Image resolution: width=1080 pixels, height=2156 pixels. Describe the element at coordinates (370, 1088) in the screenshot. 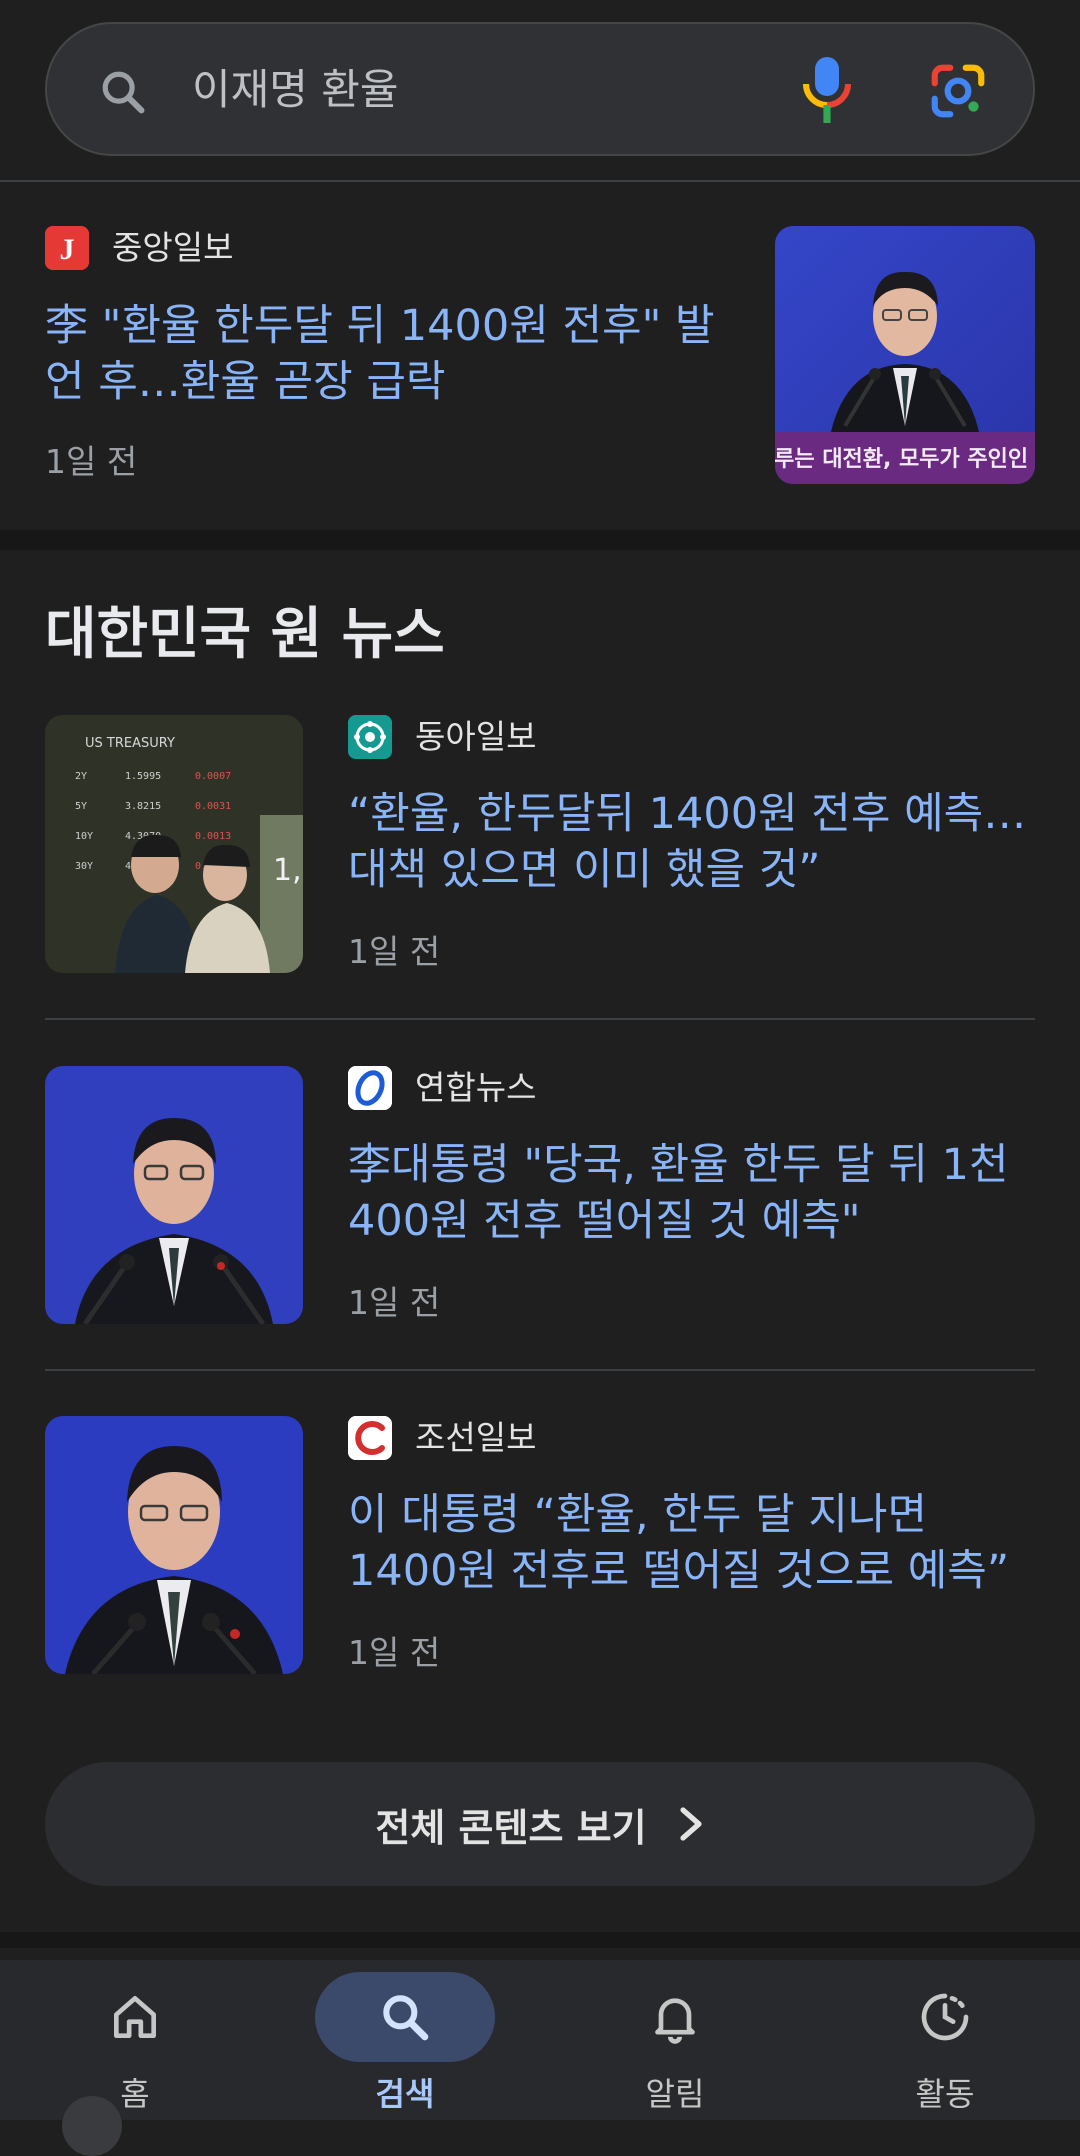

I see `yonhap-logo-icon` at that location.